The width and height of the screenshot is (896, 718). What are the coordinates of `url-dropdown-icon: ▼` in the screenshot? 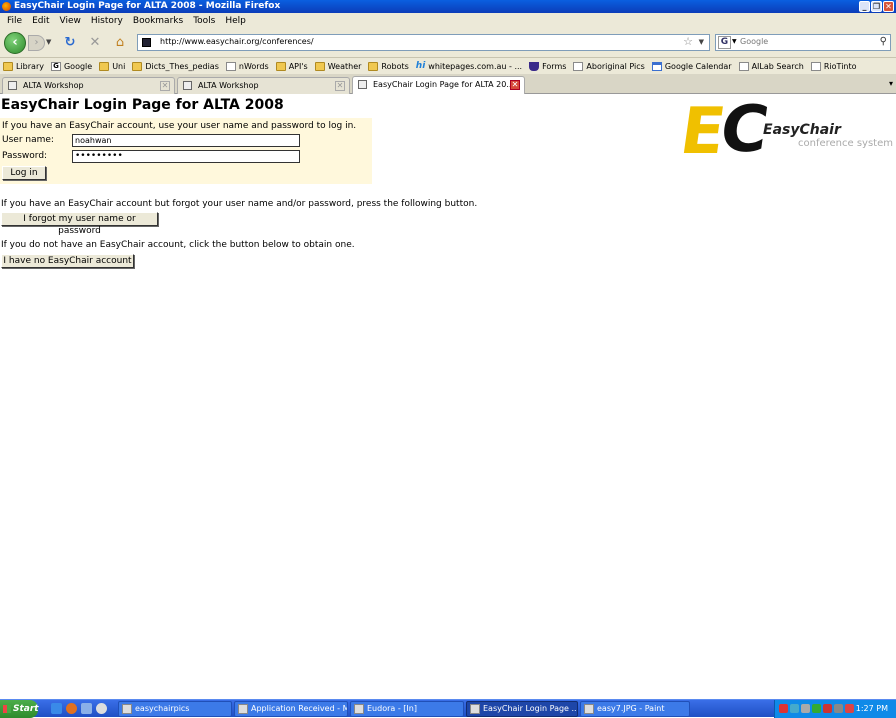 It's located at (701, 42).